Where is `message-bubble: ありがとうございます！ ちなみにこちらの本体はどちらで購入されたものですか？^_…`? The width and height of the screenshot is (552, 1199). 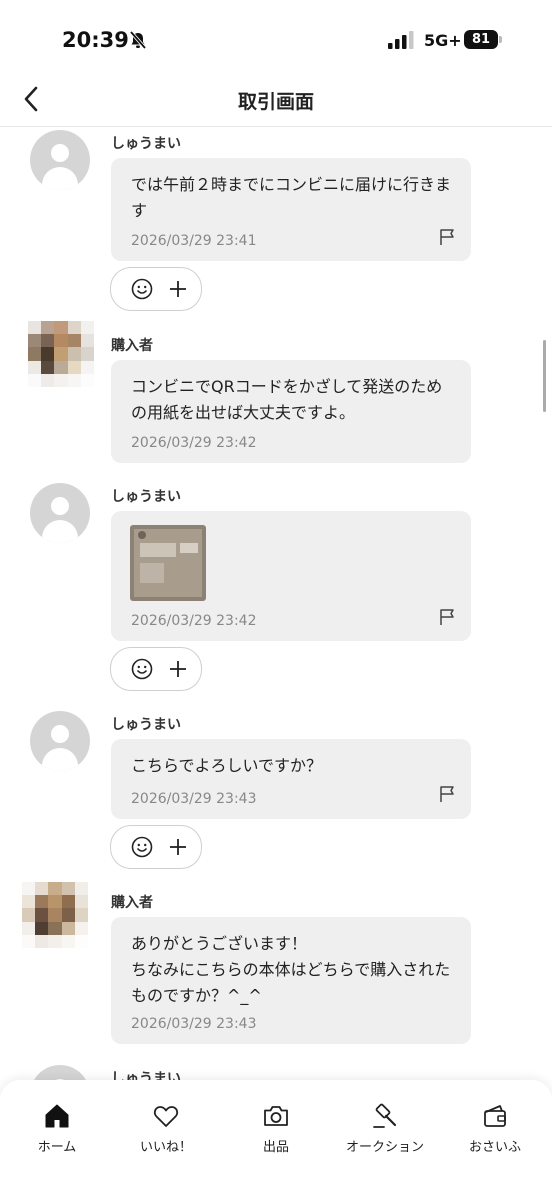 message-bubble: ありがとうございます！ ちなみにこちらの本体はどちらで購入されたものですか？^_… is located at coordinates (291, 980).